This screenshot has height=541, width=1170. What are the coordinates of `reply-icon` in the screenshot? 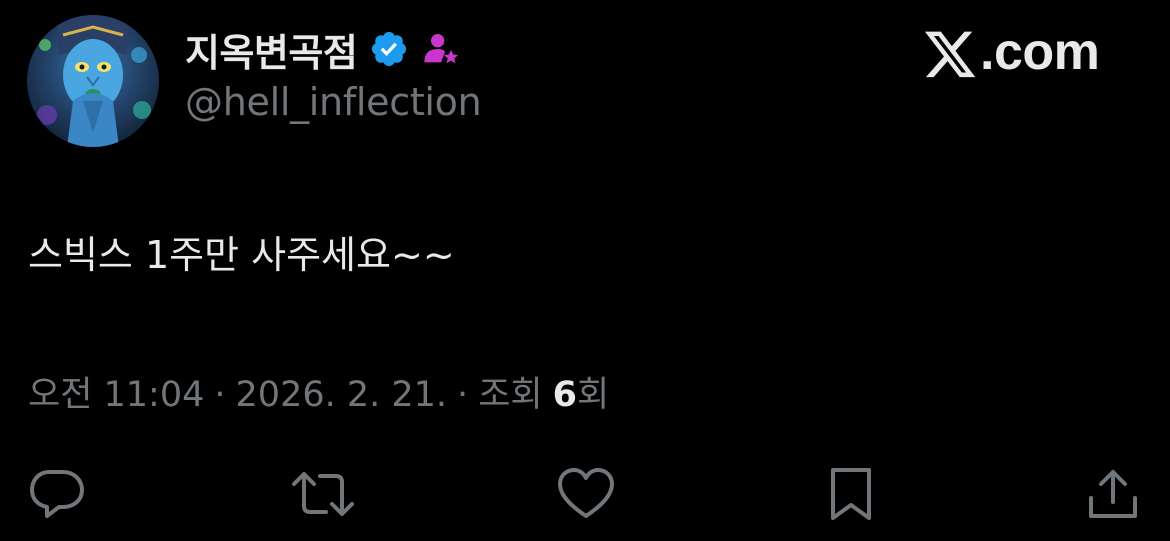 It's located at (57, 494).